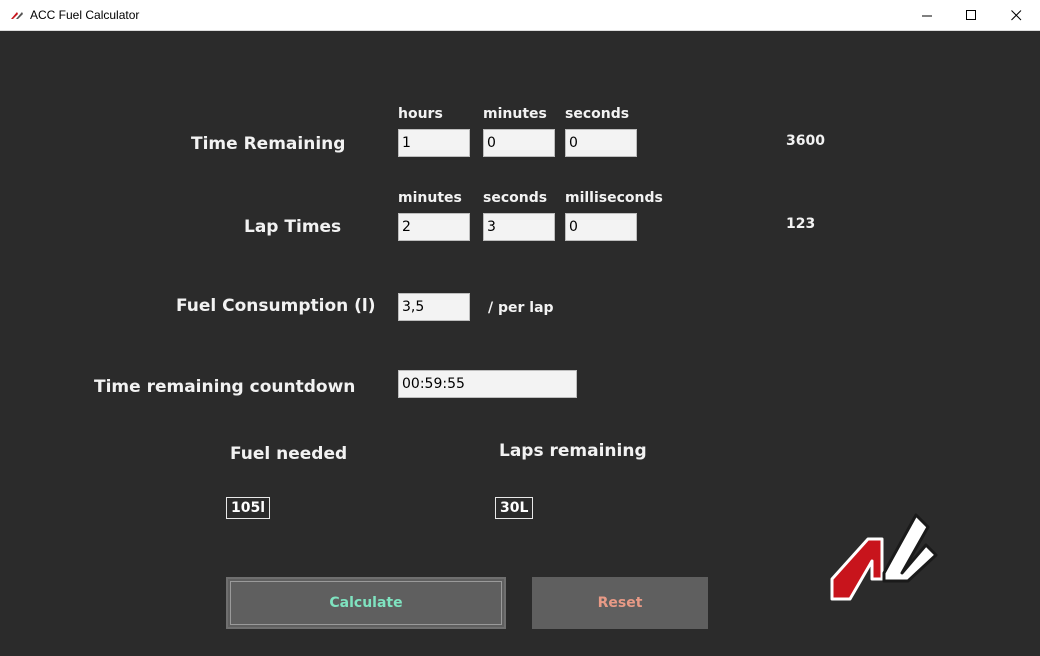 This screenshot has width=1040, height=656. What do you see at coordinates (515, 198) in the screenshot?
I see `lap-times-seconds-label: seconds` at bounding box center [515, 198].